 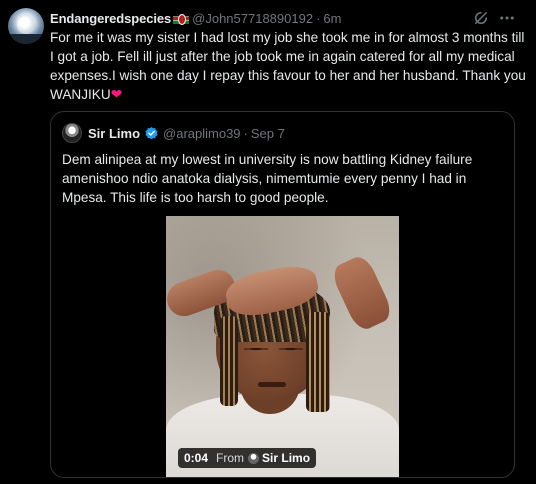 I want to click on quote-header: Sir Limo @araplimo39 · Sep 7, so click(x=173, y=133).